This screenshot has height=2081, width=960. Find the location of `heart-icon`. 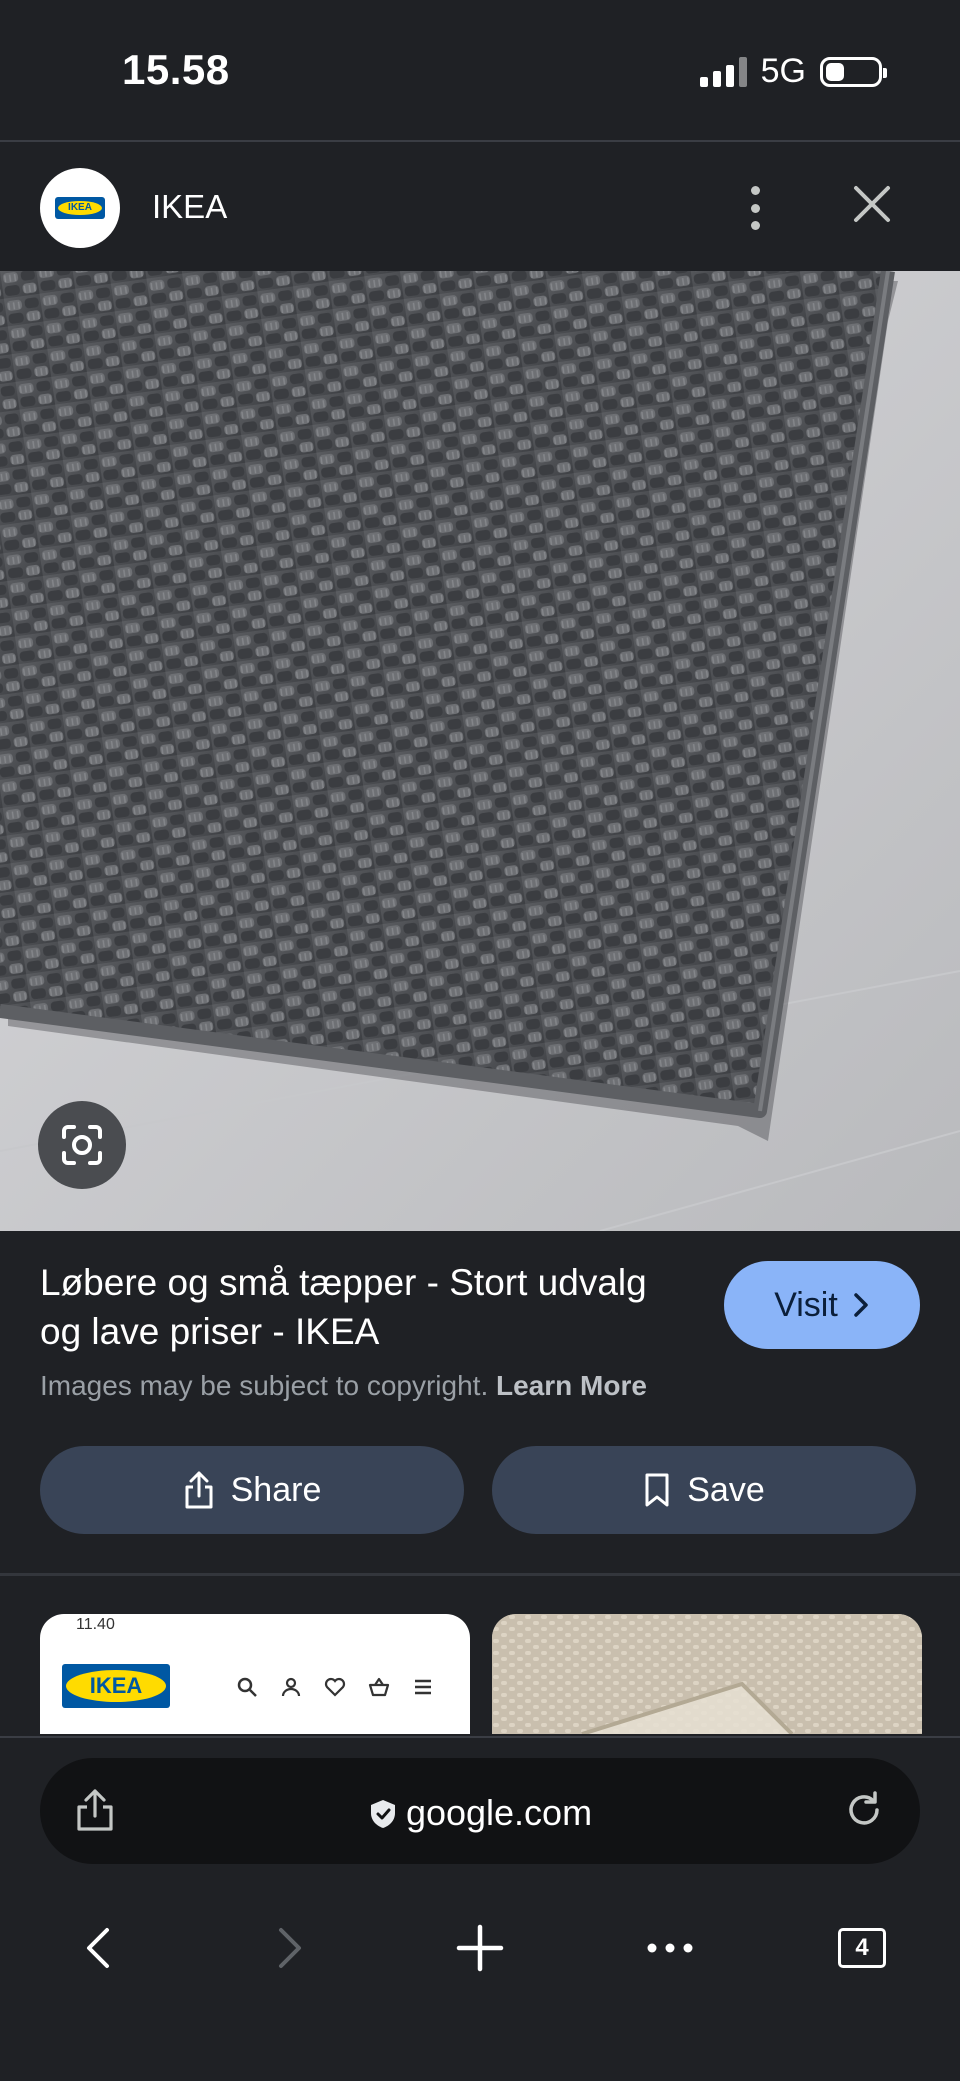

heart-icon is located at coordinates (335, 1687).